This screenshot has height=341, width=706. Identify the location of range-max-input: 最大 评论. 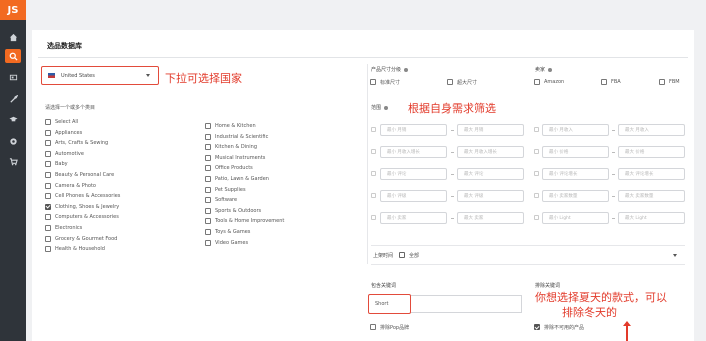
(490, 174).